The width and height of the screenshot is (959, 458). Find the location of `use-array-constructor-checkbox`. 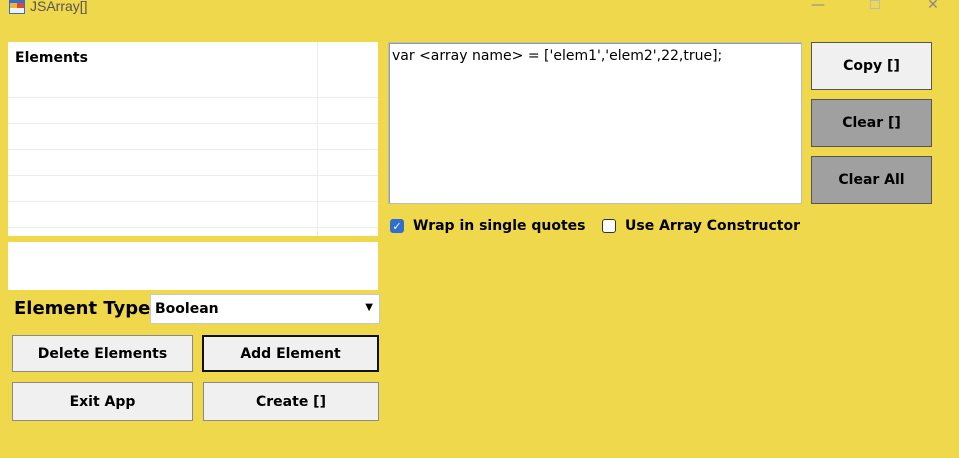

use-array-constructor-checkbox is located at coordinates (609, 226).